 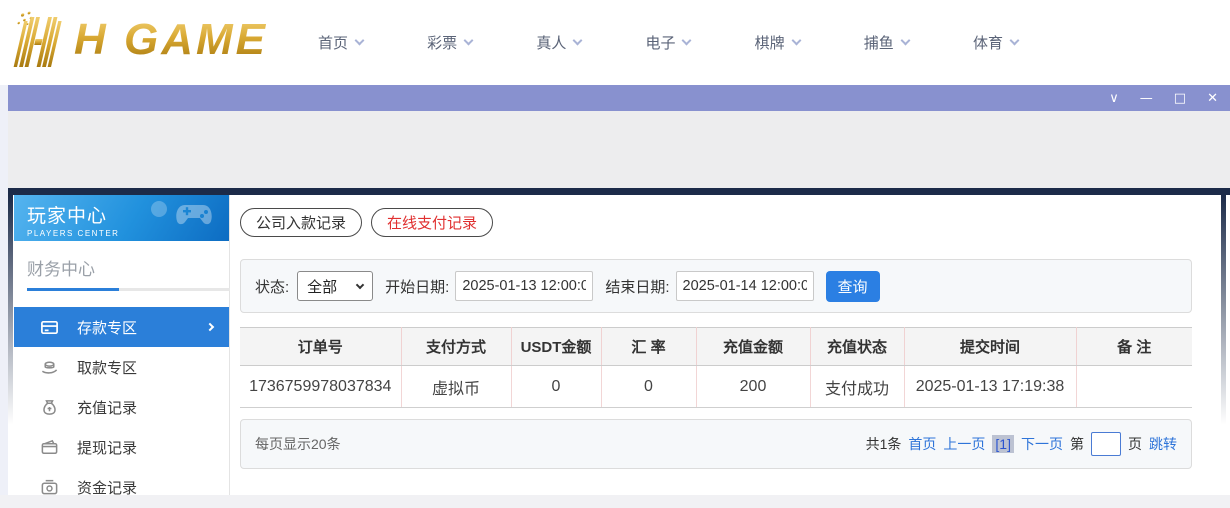 I want to click on current-page-indicator: [1], so click(x=1003, y=444).